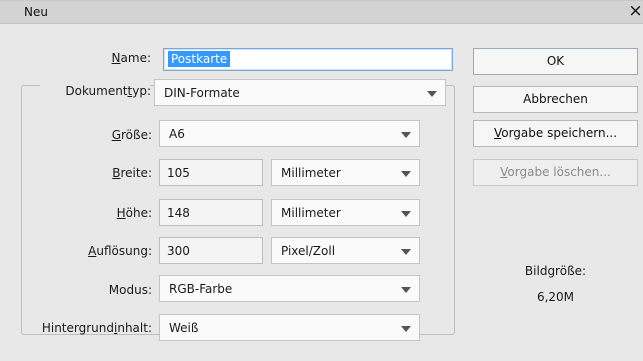  I want to click on breite-label: Breite:, so click(132, 173).